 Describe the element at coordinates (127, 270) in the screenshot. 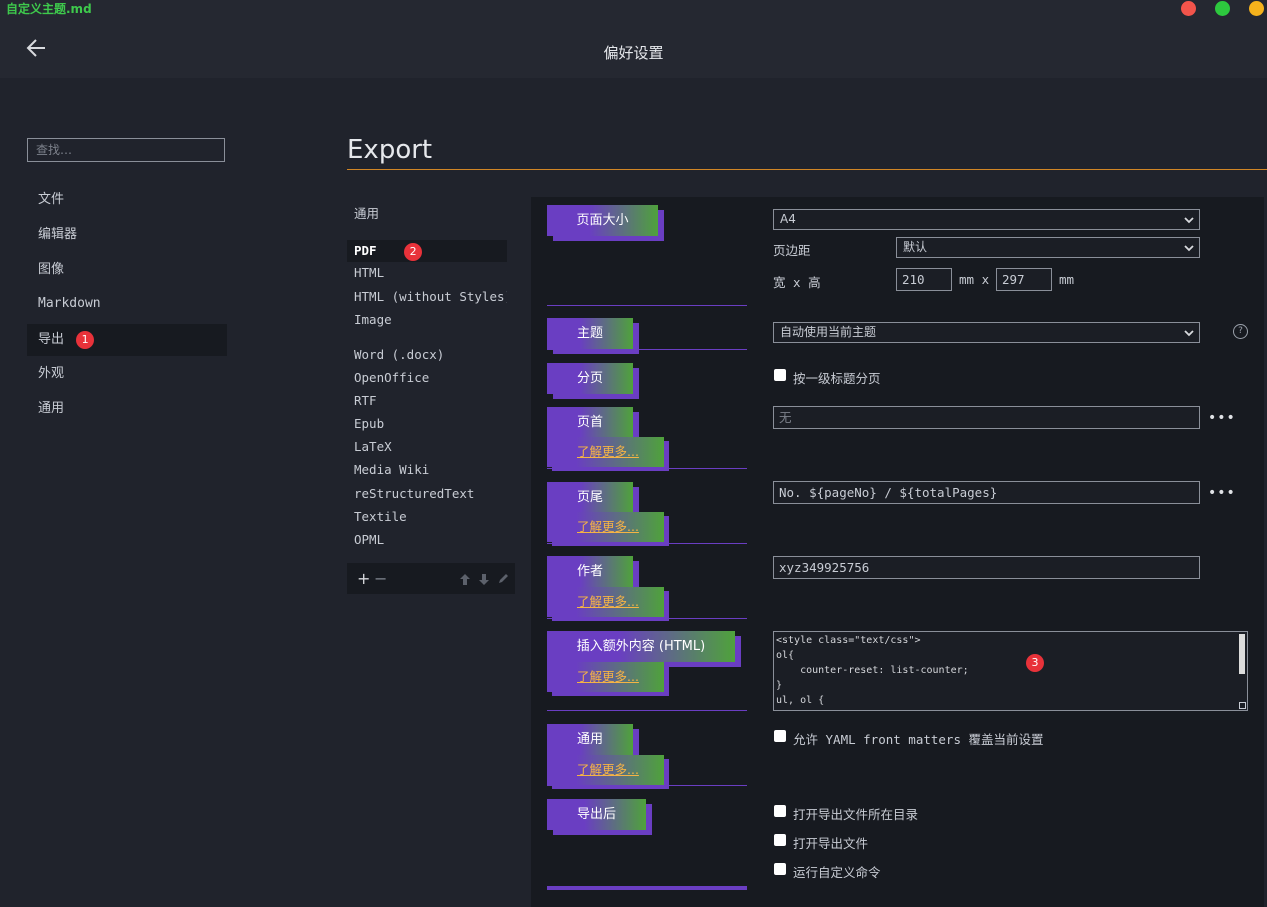

I see `sidebar-item-image: 图像` at that location.